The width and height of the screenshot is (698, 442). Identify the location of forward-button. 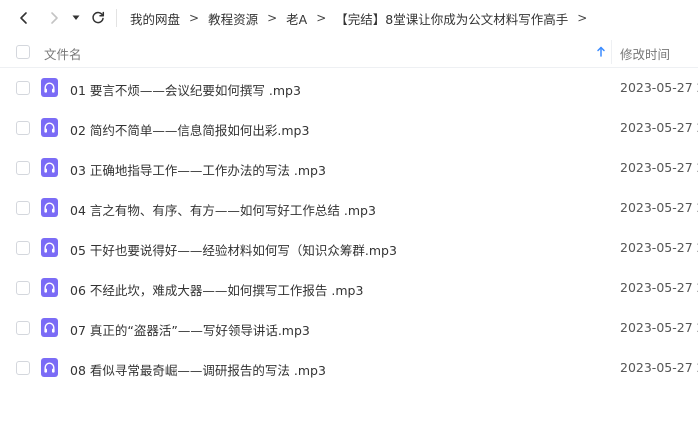
(54, 18).